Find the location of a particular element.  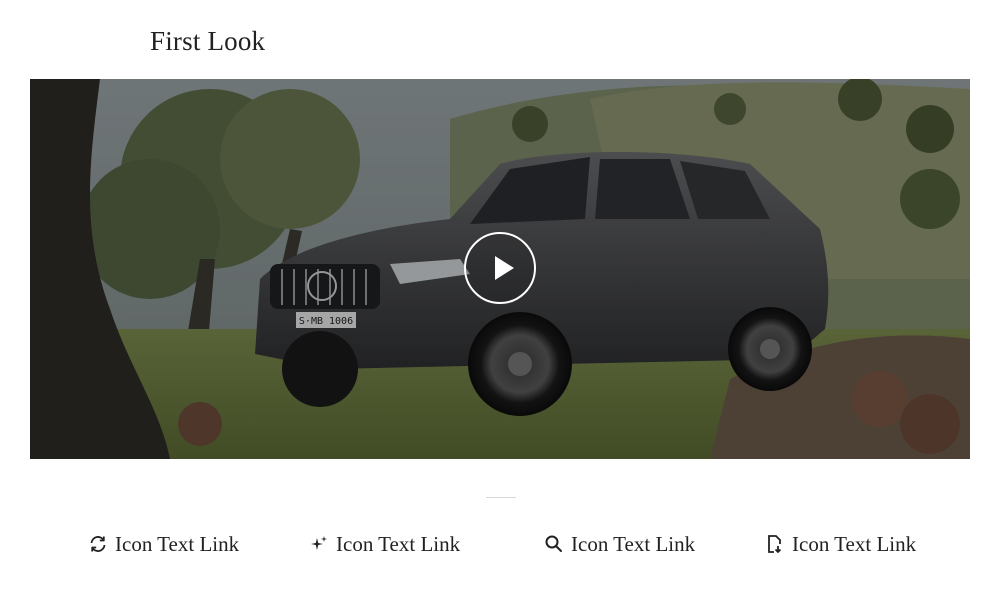

sparkle-icon is located at coordinates (319, 544).